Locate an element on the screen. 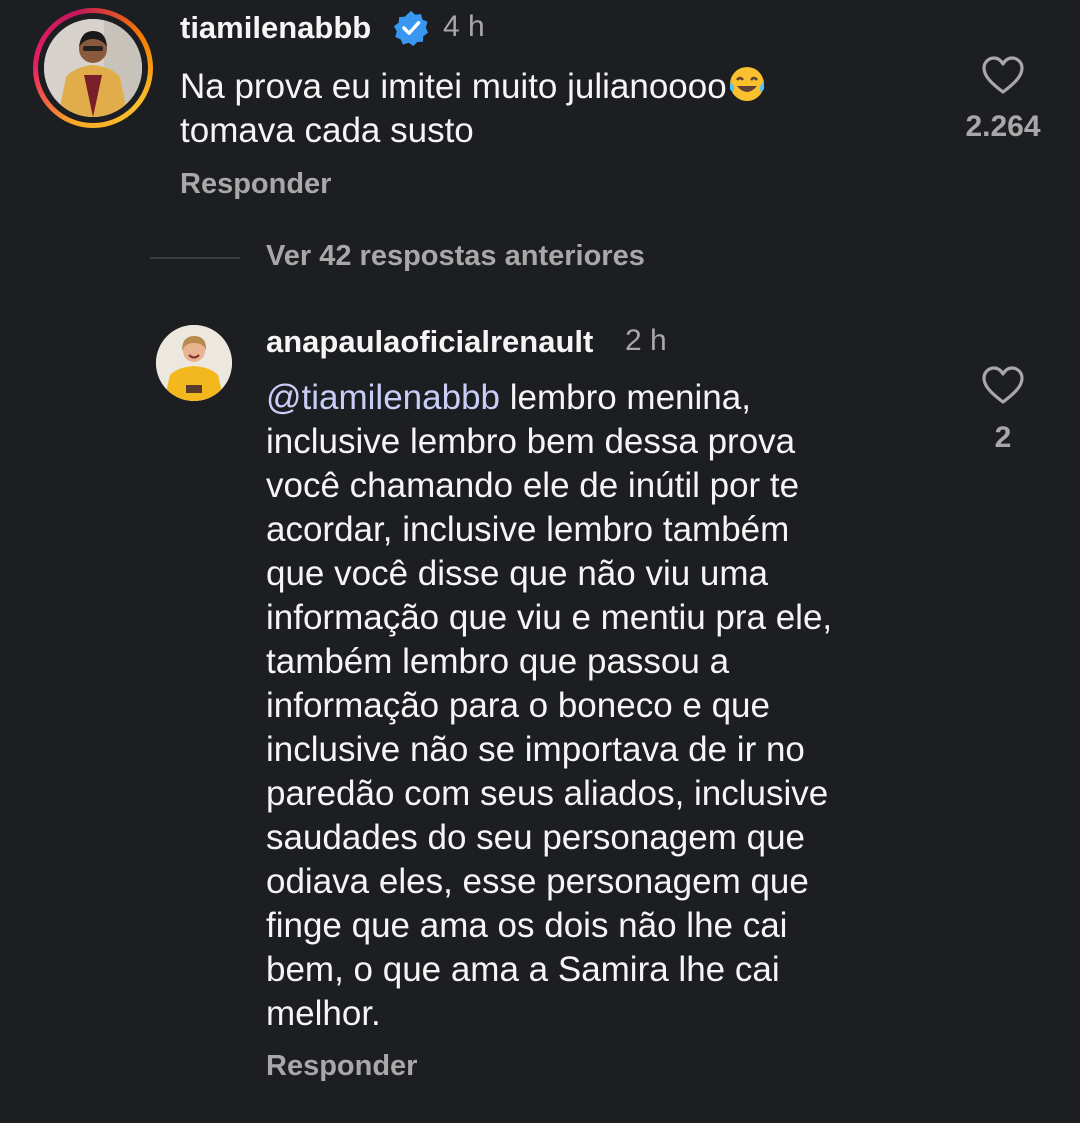 The width and height of the screenshot is (1080, 1123). comment-time: 4 h is located at coordinates (464, 26).